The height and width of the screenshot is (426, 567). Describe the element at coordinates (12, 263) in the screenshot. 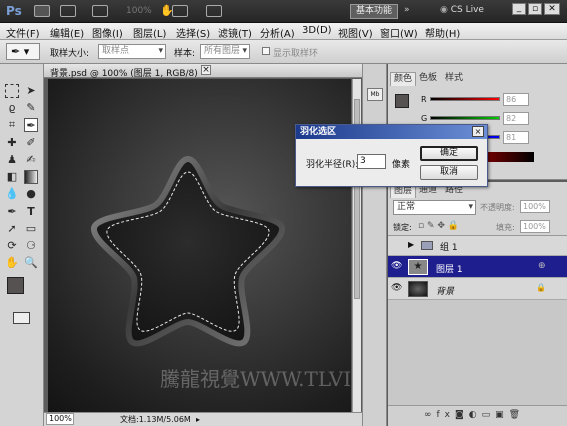

I see `hand-tool-icon: ✋` at that location.